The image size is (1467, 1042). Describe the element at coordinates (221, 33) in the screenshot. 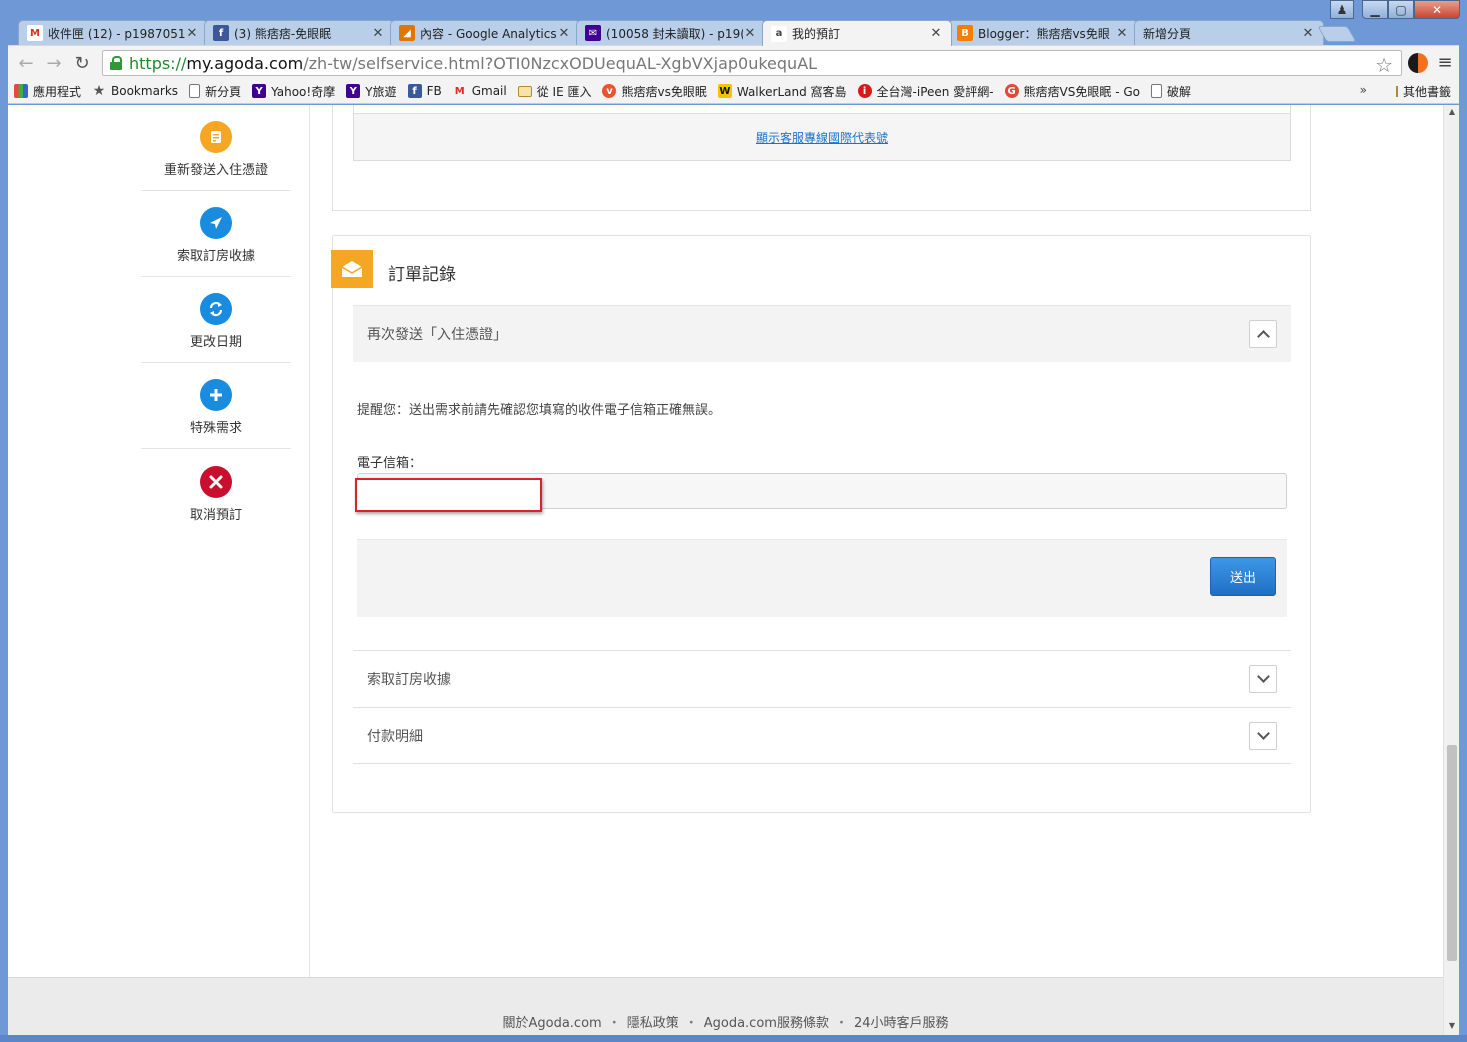

I see `facebook-icon: f` at that location.